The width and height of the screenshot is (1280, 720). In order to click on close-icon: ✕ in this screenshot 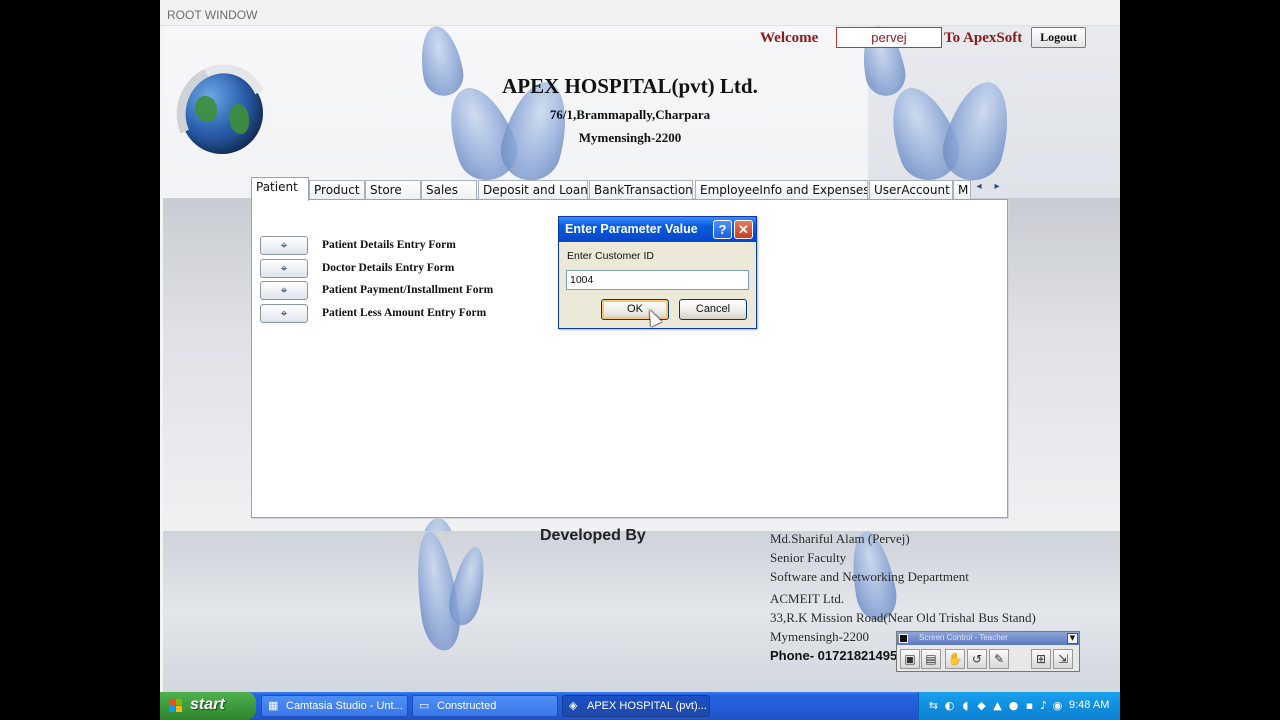, I will do `click(743, 229)`.